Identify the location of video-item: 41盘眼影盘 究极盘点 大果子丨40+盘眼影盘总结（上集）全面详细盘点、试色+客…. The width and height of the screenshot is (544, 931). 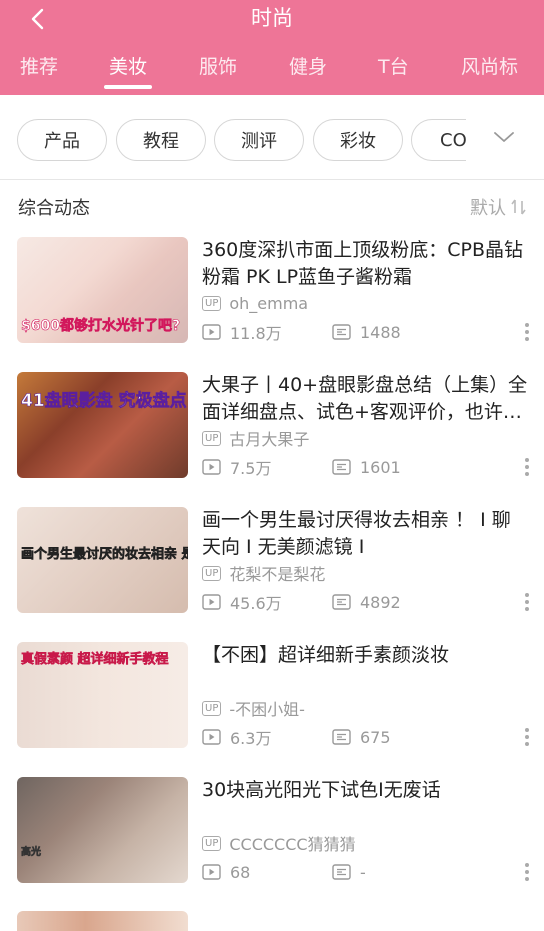
(272, 427).